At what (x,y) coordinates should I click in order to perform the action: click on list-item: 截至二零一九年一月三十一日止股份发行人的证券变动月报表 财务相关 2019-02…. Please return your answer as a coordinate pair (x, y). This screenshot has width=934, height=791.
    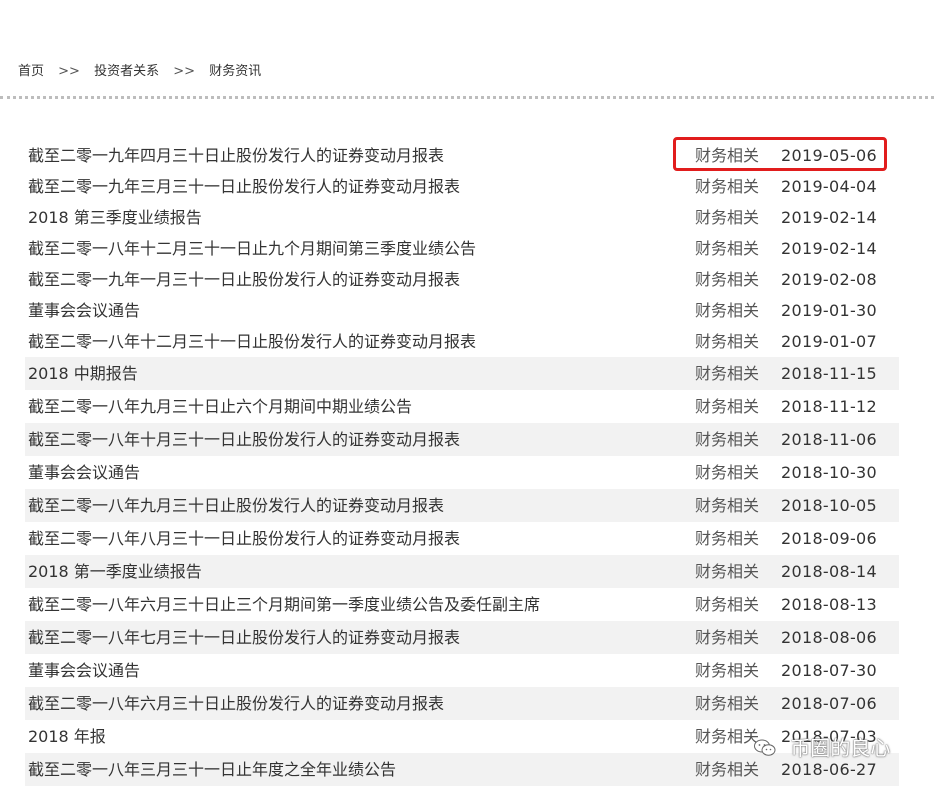
    Looking at the image, I should click on (462, 279).